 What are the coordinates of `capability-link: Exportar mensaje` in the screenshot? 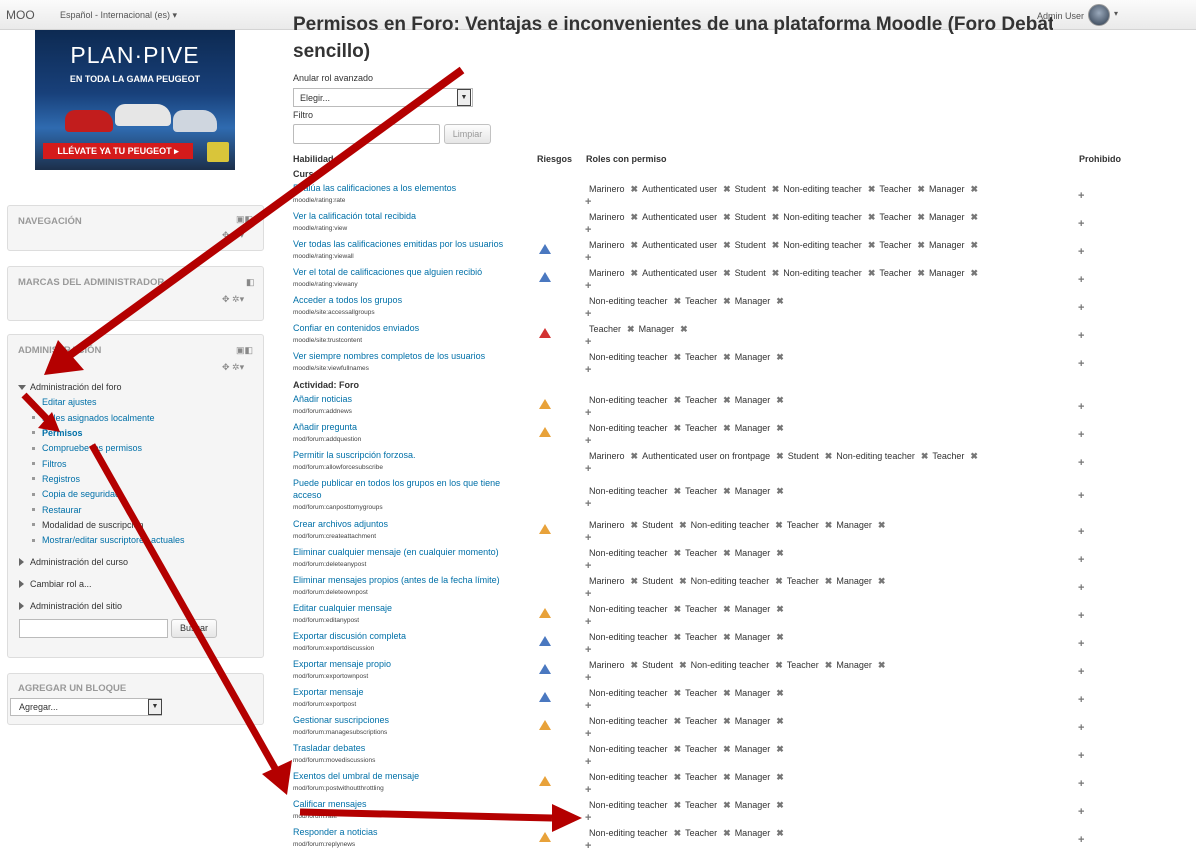 It's located at (328, 692).